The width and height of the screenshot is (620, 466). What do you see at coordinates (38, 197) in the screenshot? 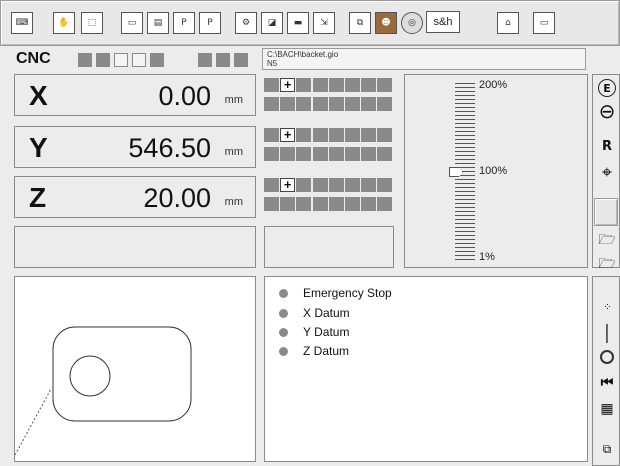
I see `axis-label: Z` at bounding box center [38, 197].